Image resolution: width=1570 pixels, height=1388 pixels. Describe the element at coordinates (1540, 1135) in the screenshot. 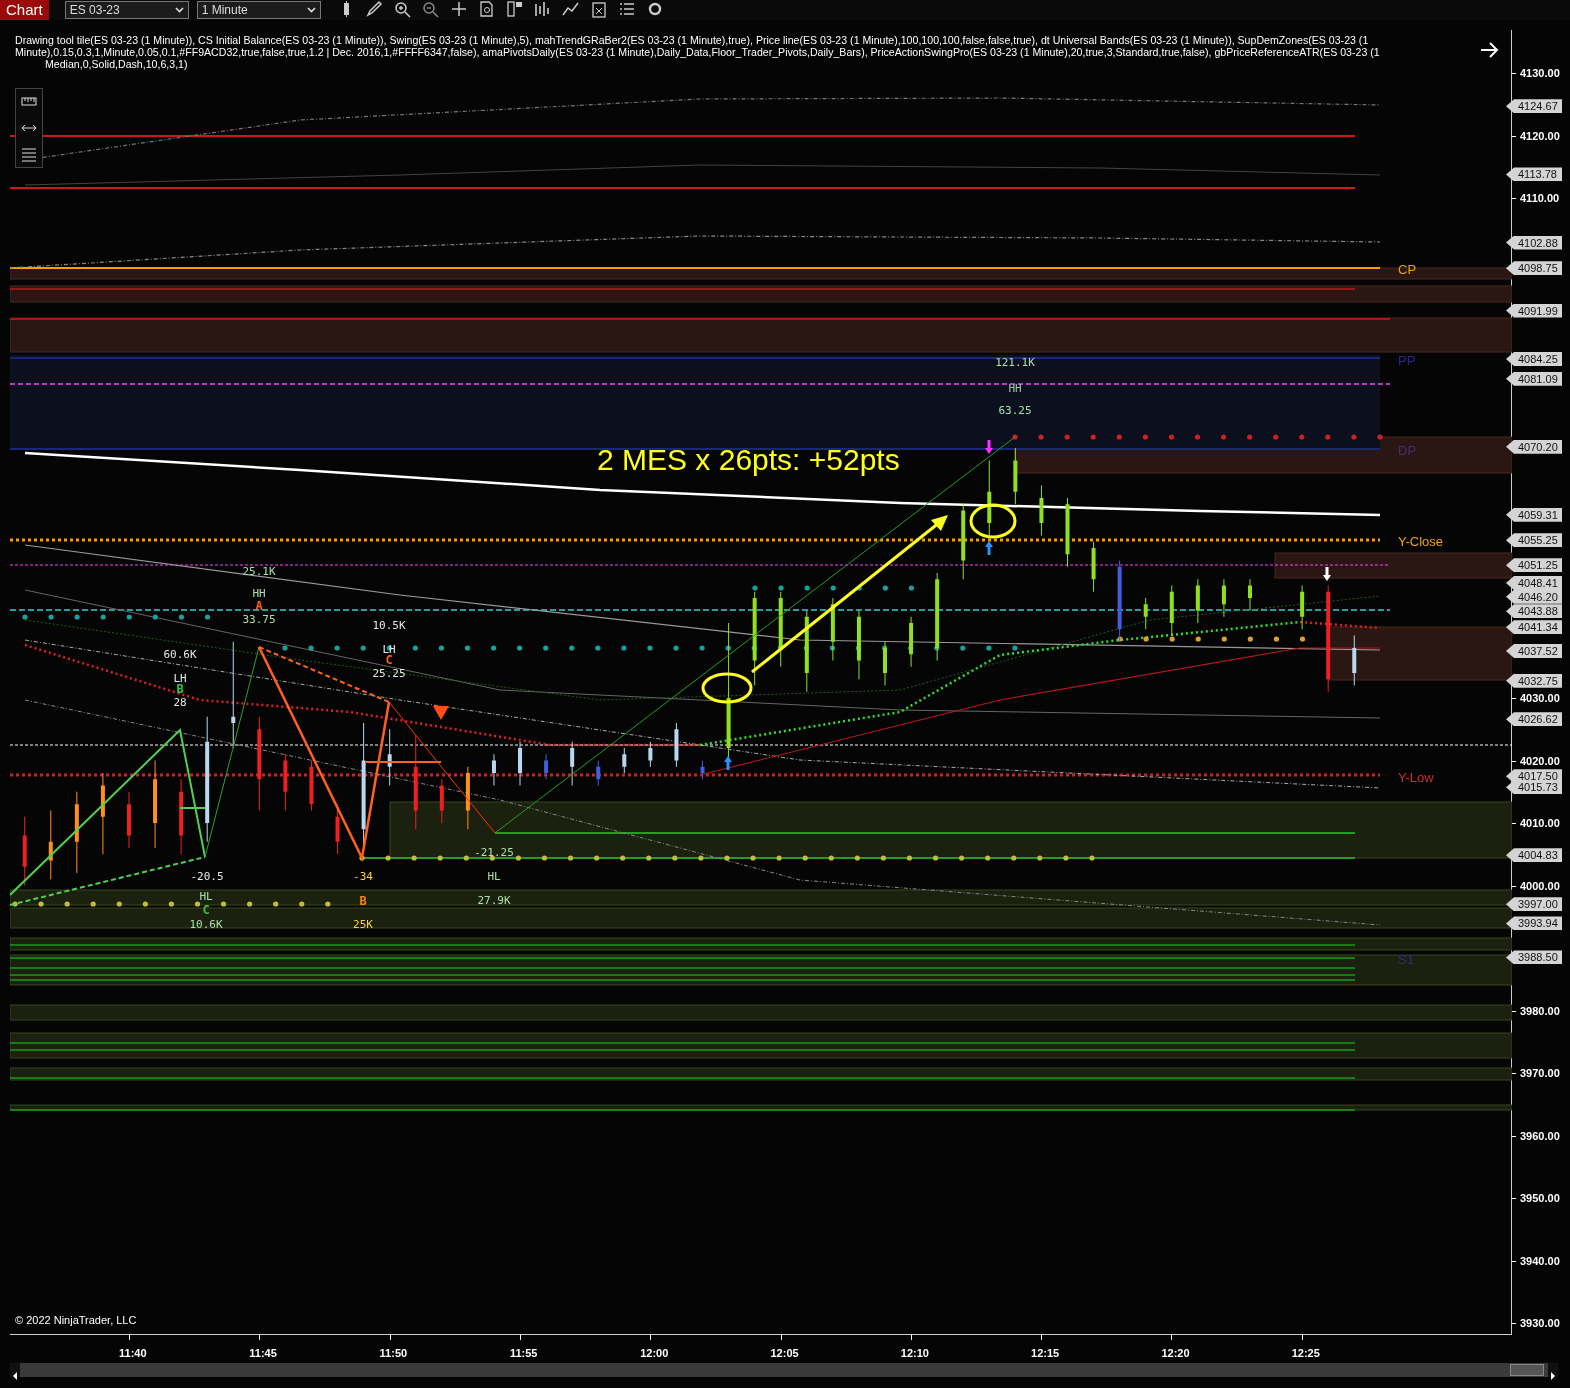

I see `price-tick-label: 3960.00` at that location.